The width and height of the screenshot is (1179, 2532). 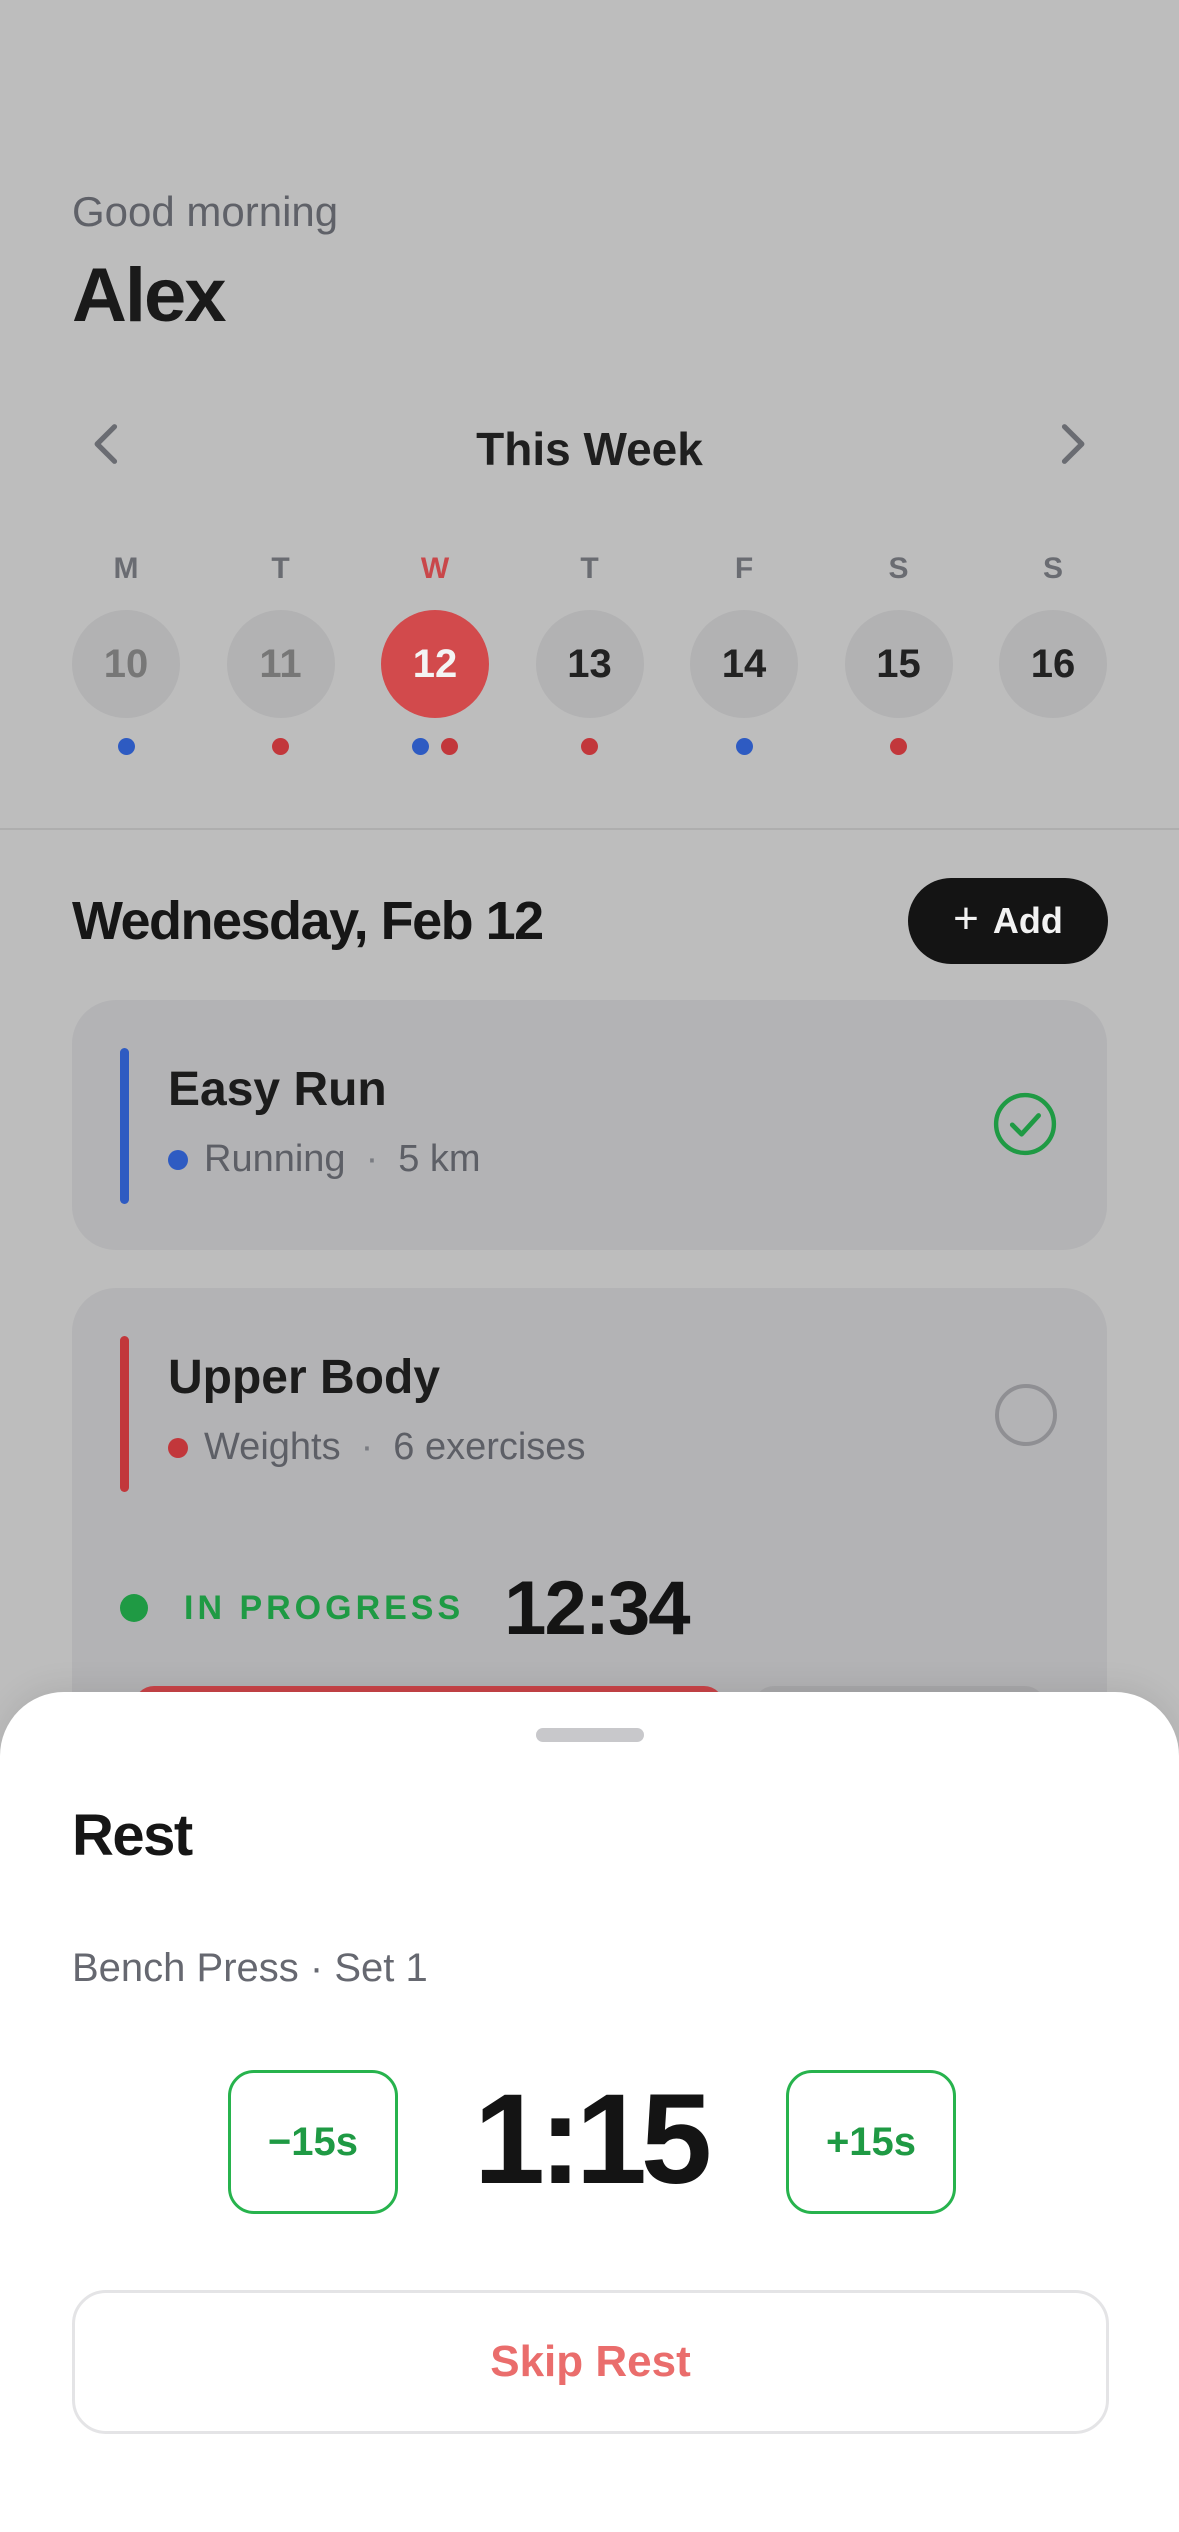 I want to click on day-item: F 14, so click(x=744, y=657).